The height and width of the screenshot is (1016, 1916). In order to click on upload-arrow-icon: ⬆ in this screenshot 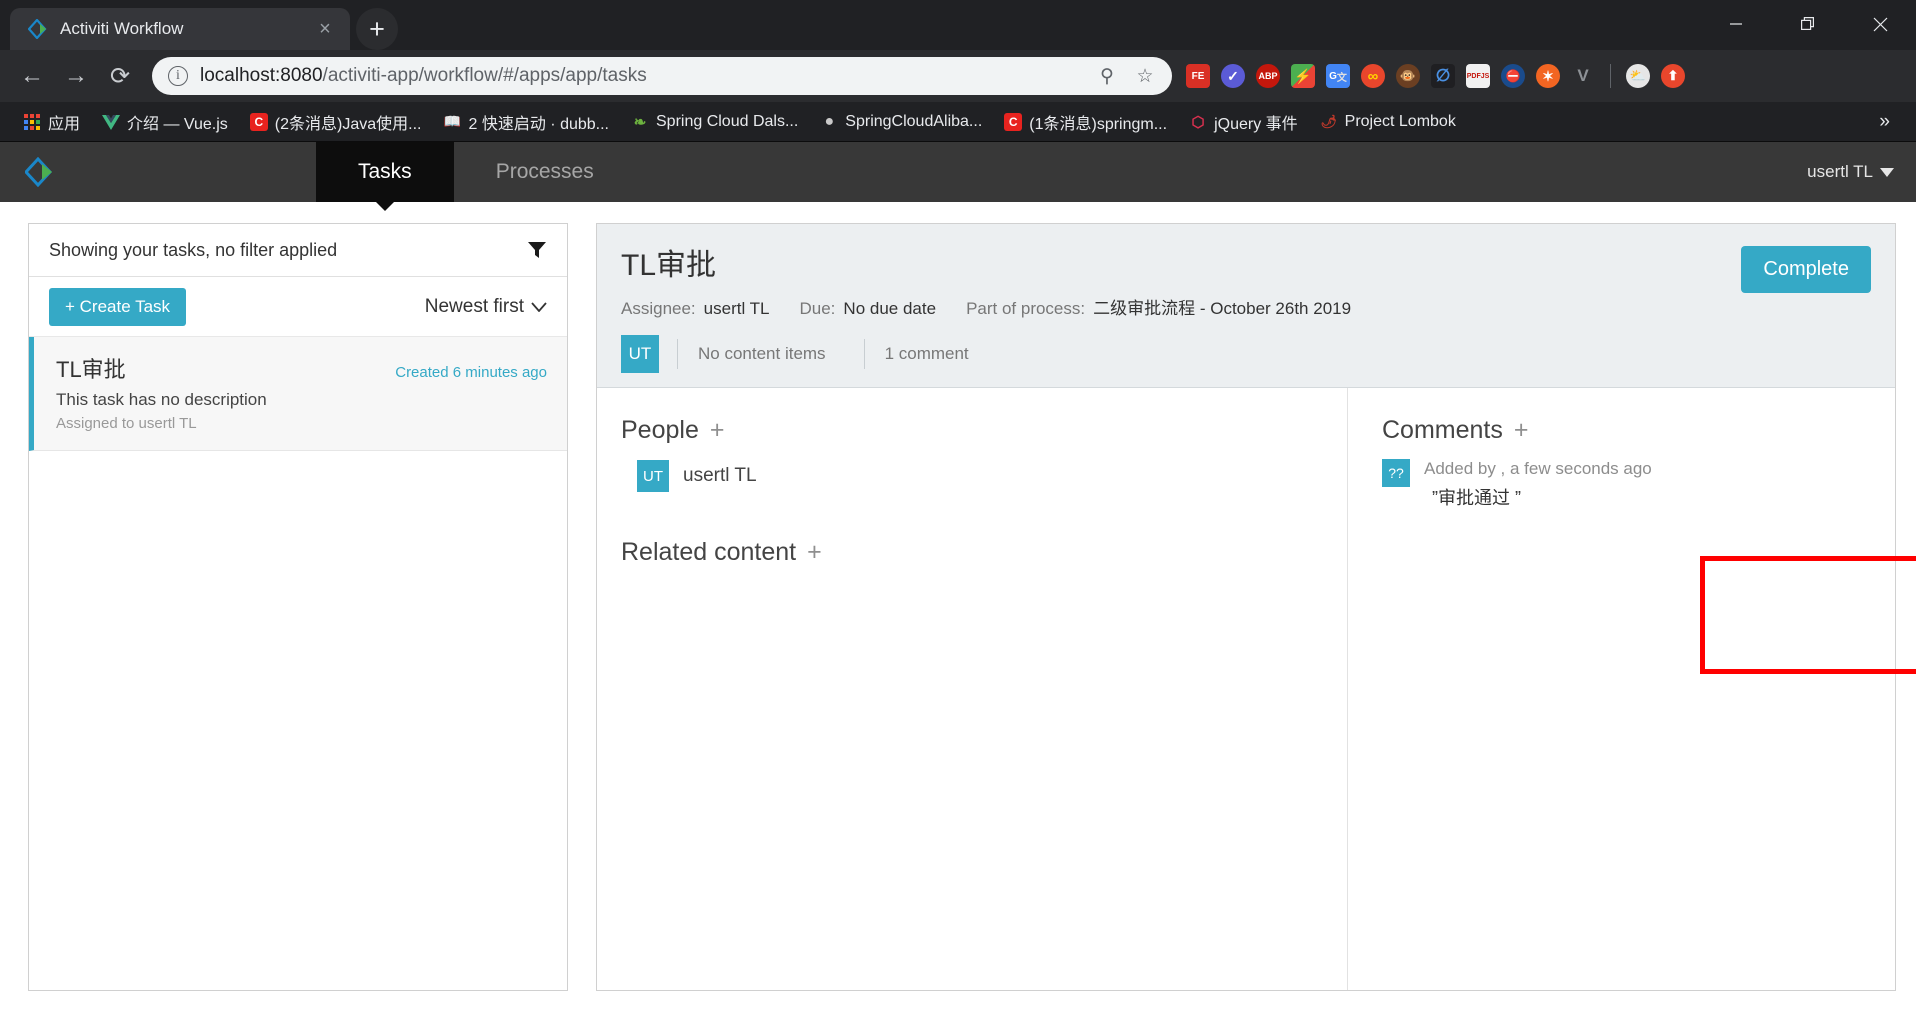, I will do `click(1673, 76)`.